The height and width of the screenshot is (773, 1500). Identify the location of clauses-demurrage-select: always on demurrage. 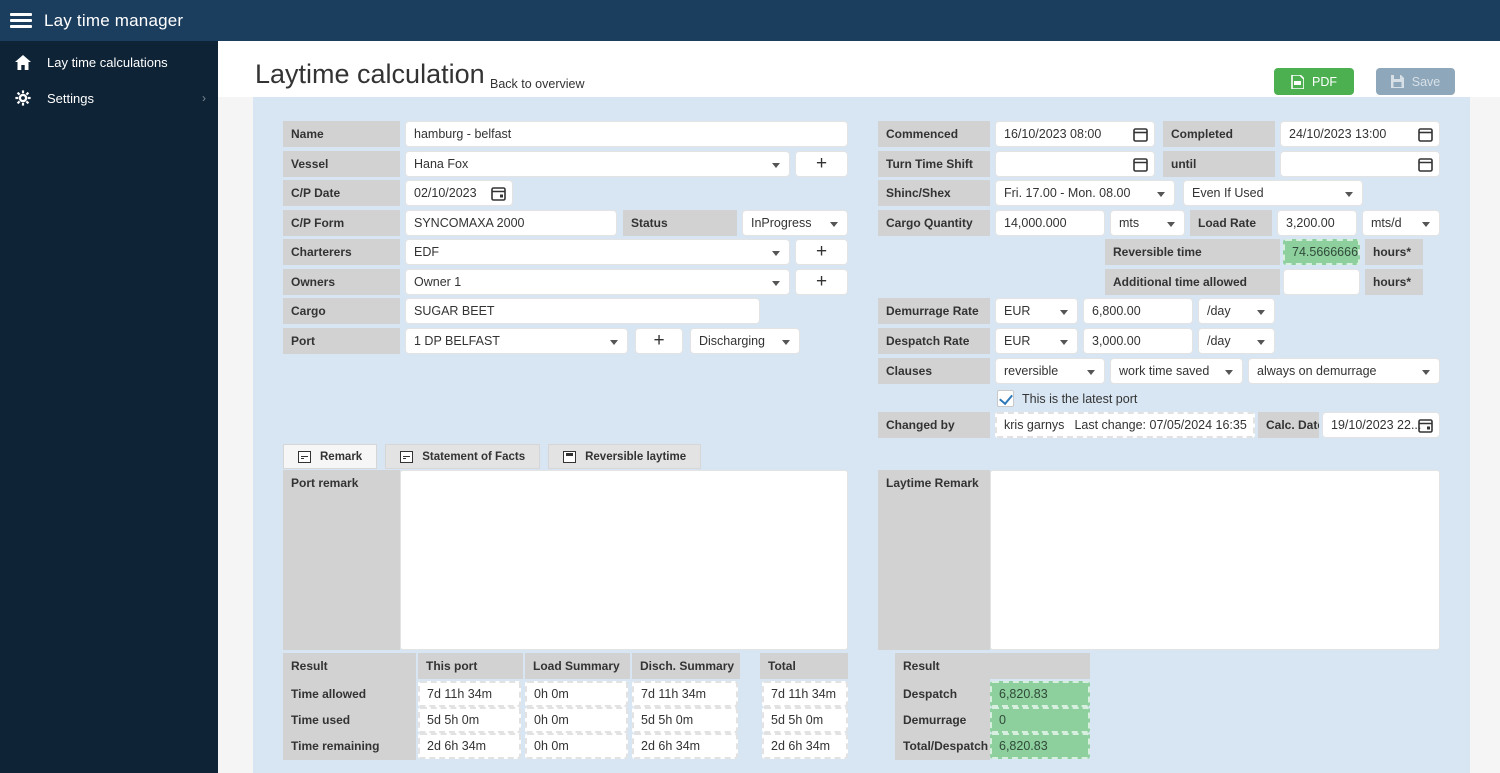
(1344, 371).